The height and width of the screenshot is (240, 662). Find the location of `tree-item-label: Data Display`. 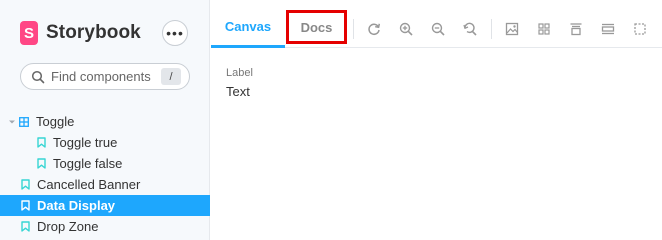

tree-item-label: Data Display is located at coordinates (76, 205).